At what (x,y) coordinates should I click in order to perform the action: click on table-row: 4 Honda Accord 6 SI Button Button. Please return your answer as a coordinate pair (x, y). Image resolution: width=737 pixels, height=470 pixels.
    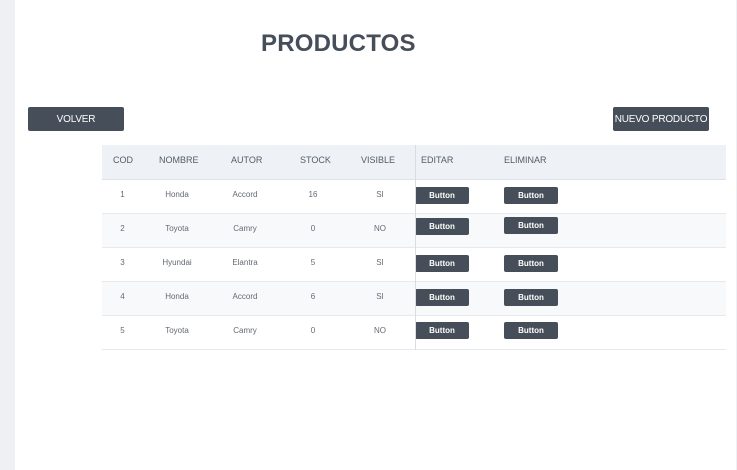
    Looking at the image, I should click on (414, 299).